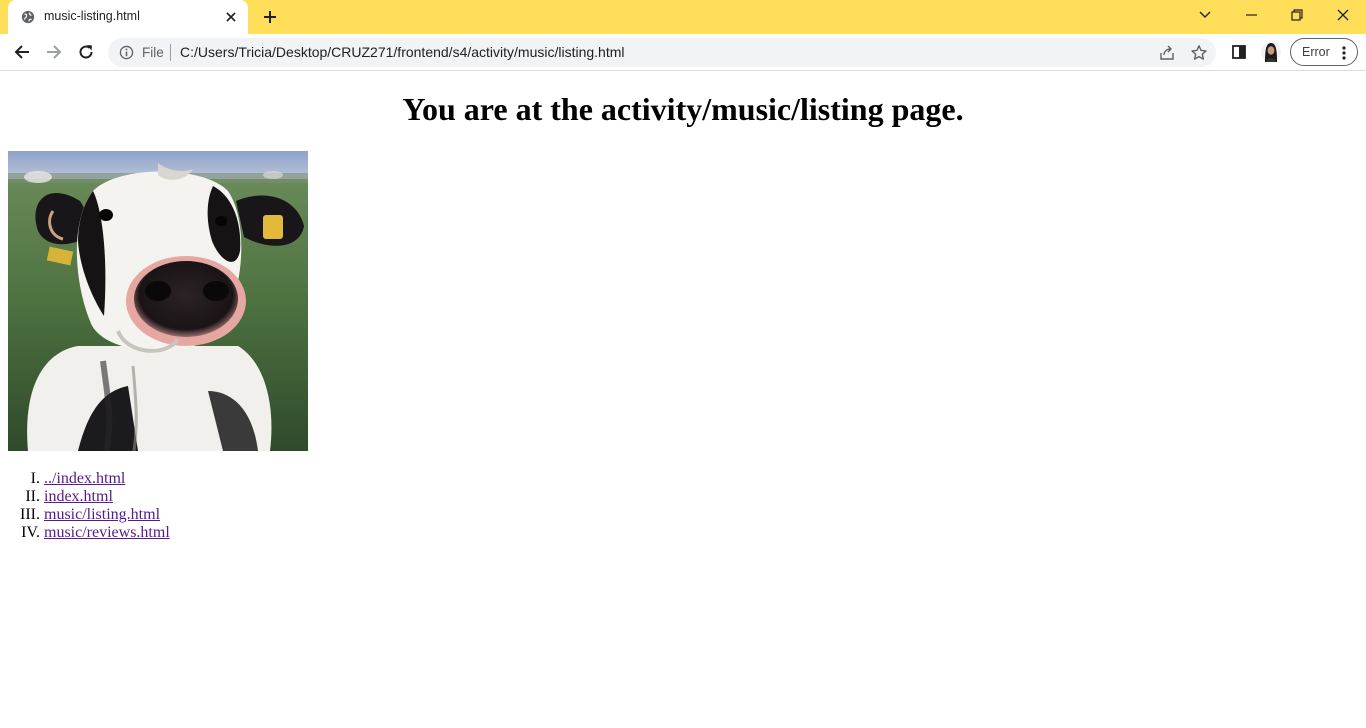 The height and width of the screenshot is (728, 1366). I want to click on back-button, so click(22, 52).